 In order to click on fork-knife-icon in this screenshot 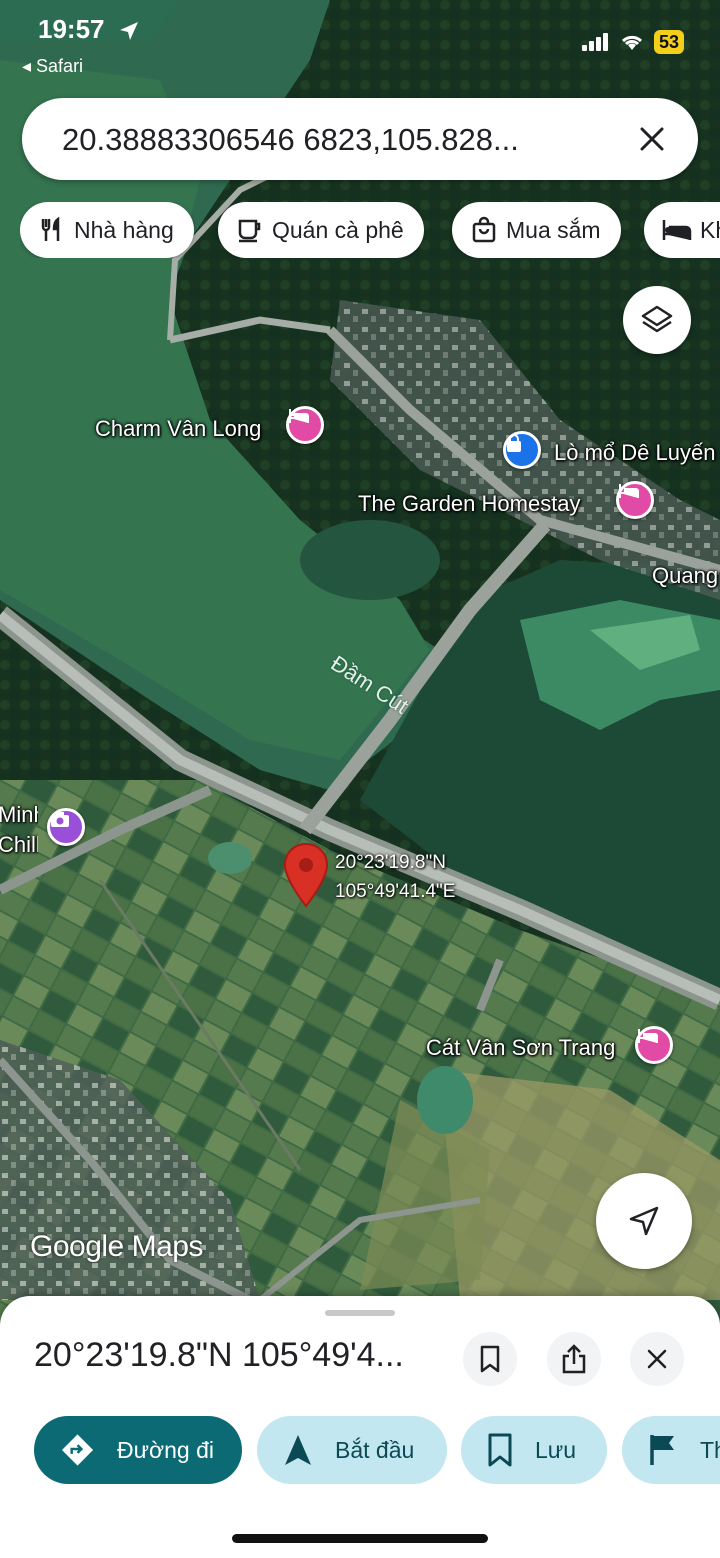, I will do `click(50, 228)`.